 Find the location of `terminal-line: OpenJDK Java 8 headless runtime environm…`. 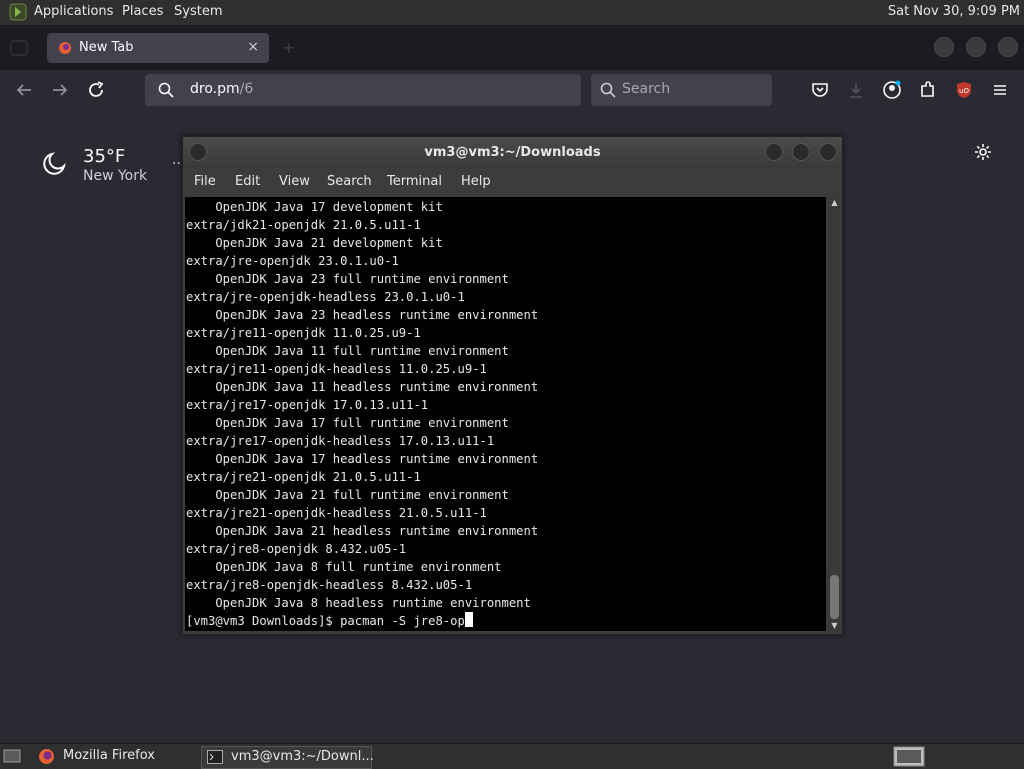

terminal-line: OpenJDK Java 8 headless runtime environm… is located at coordinates (358, 603).